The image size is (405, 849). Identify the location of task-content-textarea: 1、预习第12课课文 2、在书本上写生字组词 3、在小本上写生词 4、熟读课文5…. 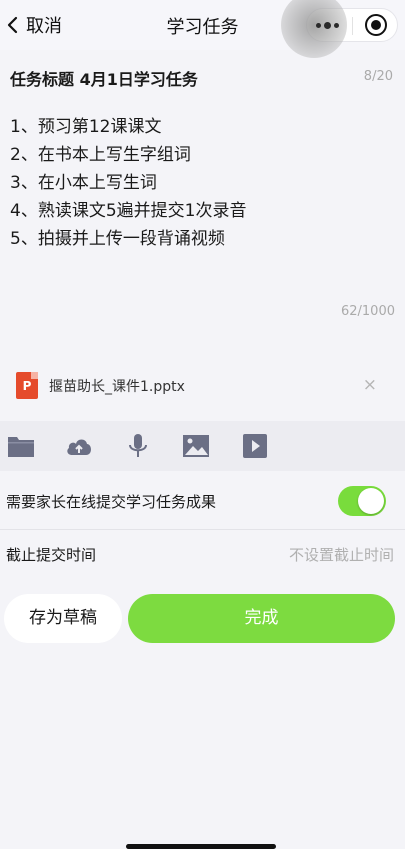
(128, 183).